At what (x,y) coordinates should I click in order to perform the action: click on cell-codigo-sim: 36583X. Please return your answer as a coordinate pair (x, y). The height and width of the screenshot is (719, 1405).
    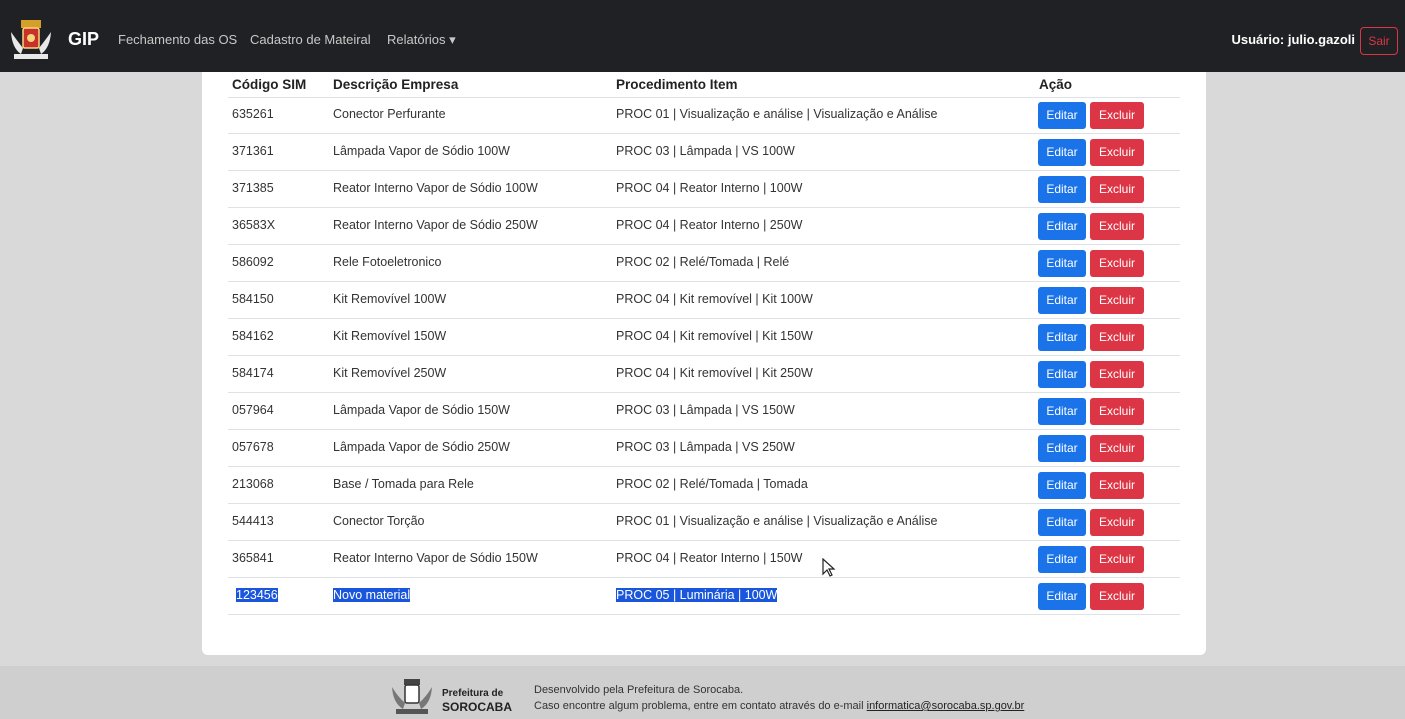
    Looking at the image, I should click on (254, 225).